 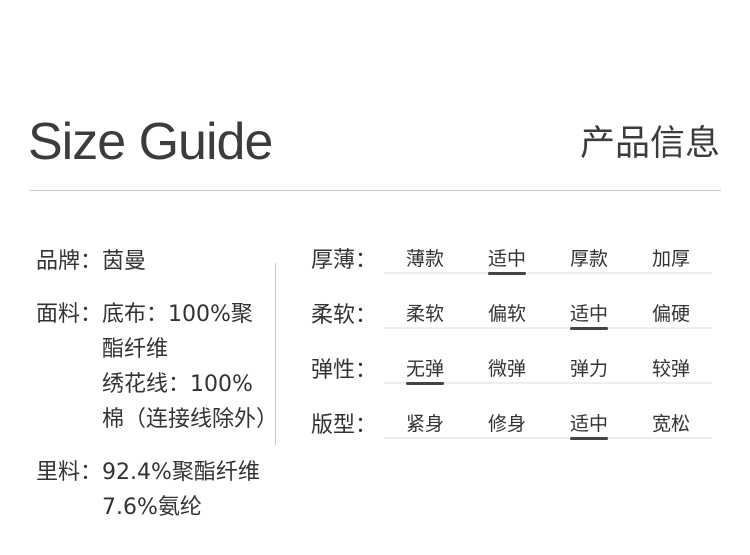 What do you see at coordinates (507, 314) in the screenshot?
I see `option-softness-2: 偏软` at bounding box center [507, 314].